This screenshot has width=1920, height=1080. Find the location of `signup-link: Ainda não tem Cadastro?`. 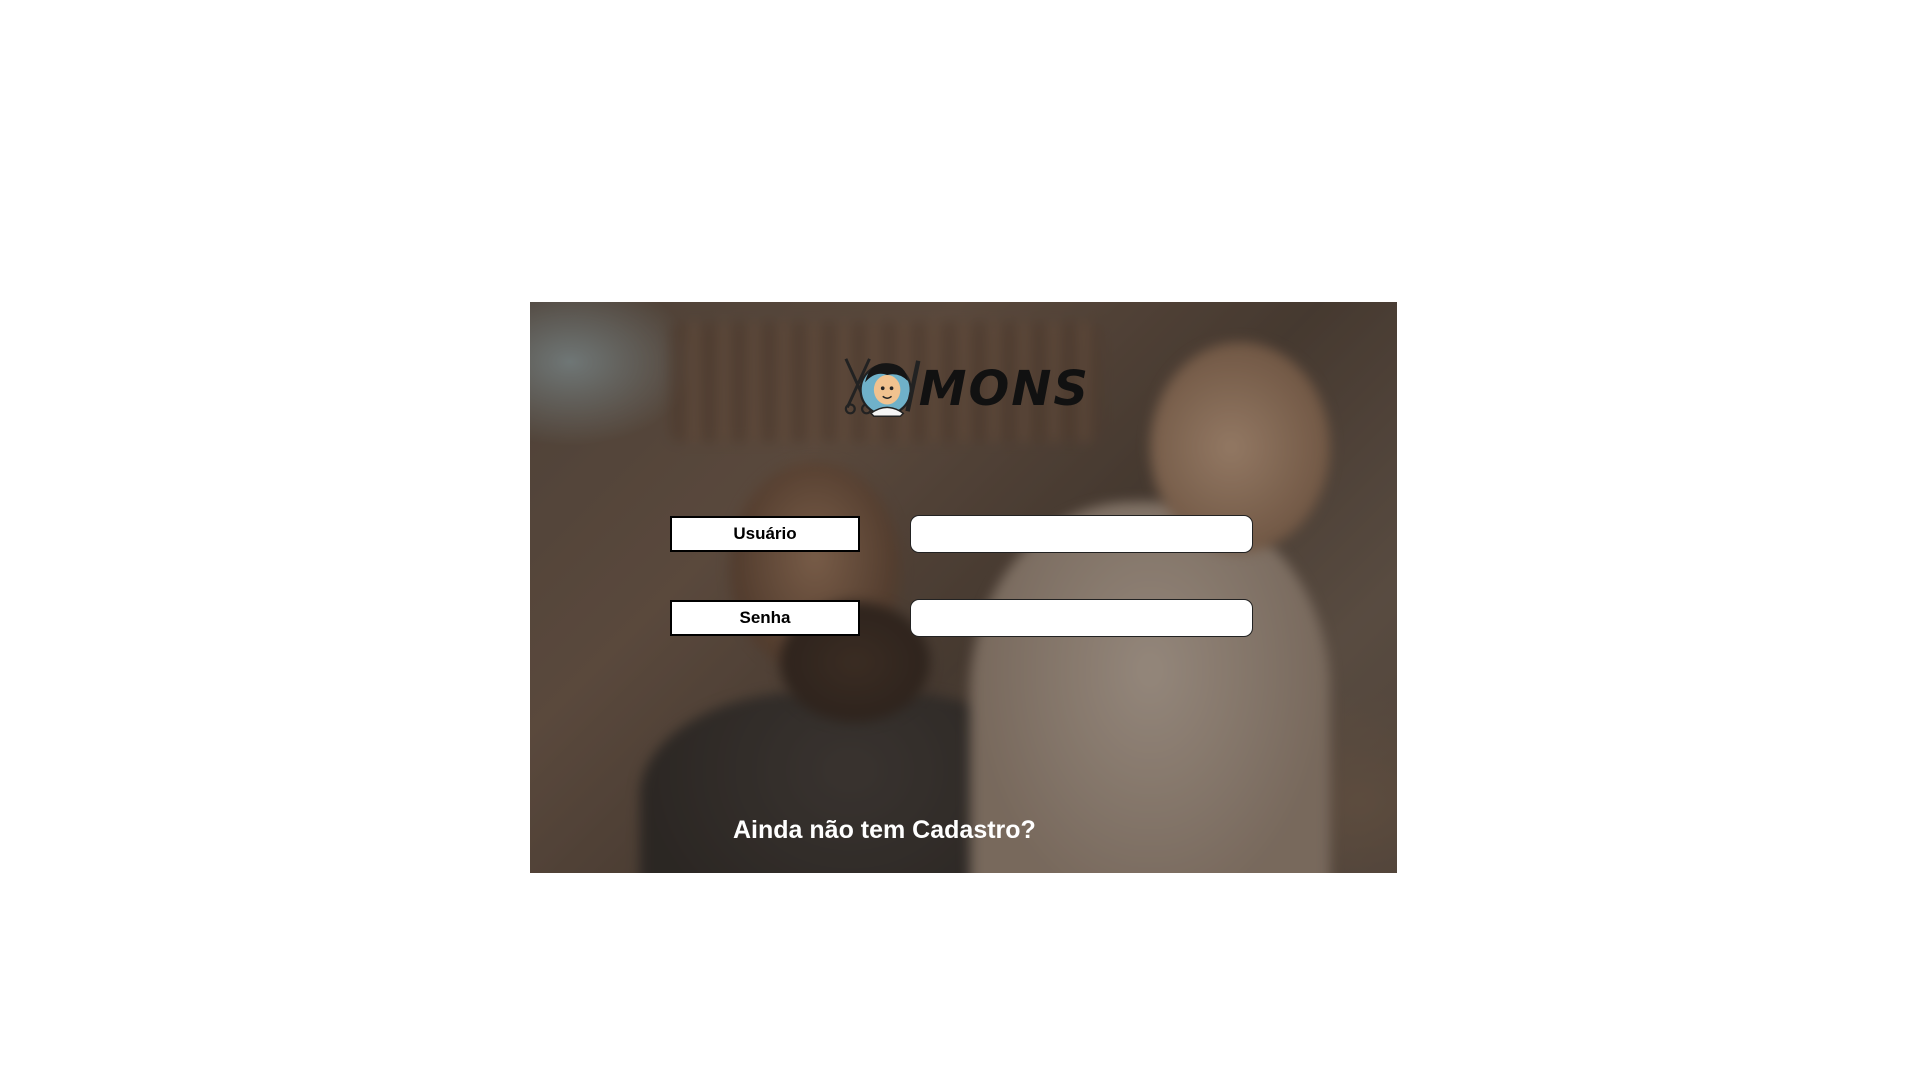

signup-link: Ainda não tem Cadastro? is located at coordinates (884, 830).